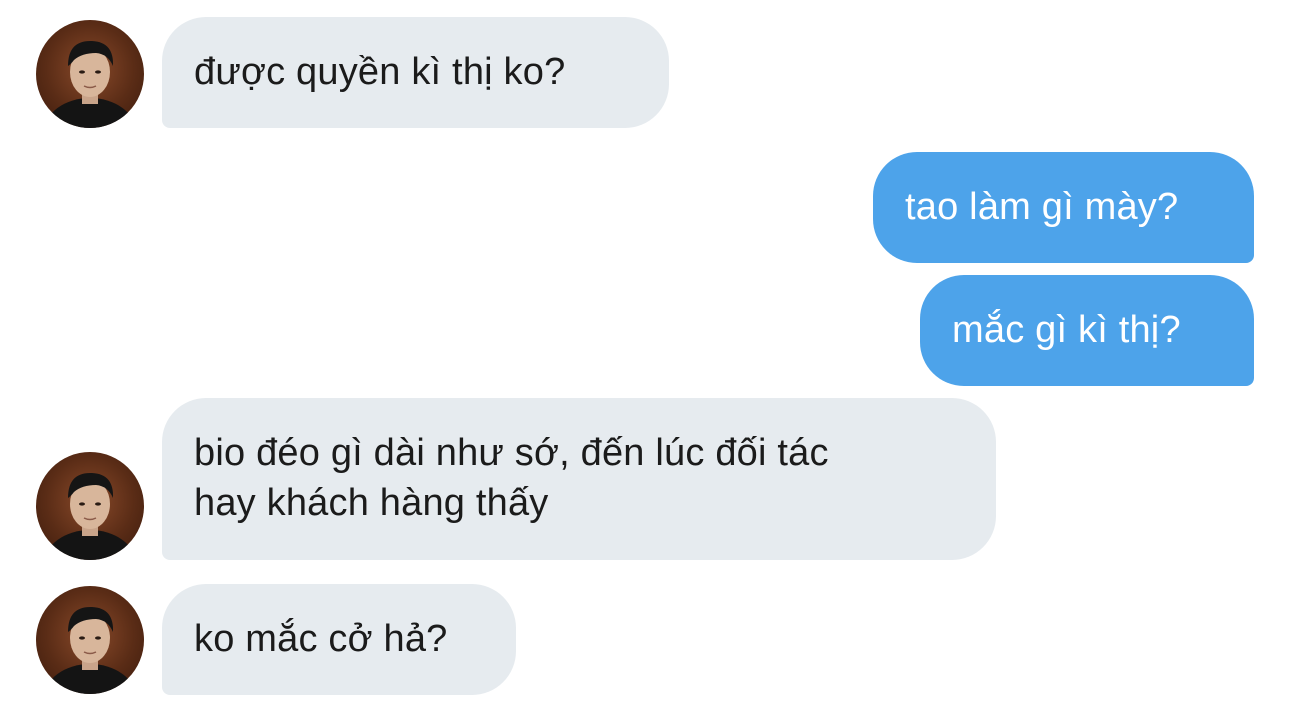  What do you see at coordinates (321, 639) in the screenshot?
I see `message-text: ko mắc cở hả?` at bounding box center [321, 639].